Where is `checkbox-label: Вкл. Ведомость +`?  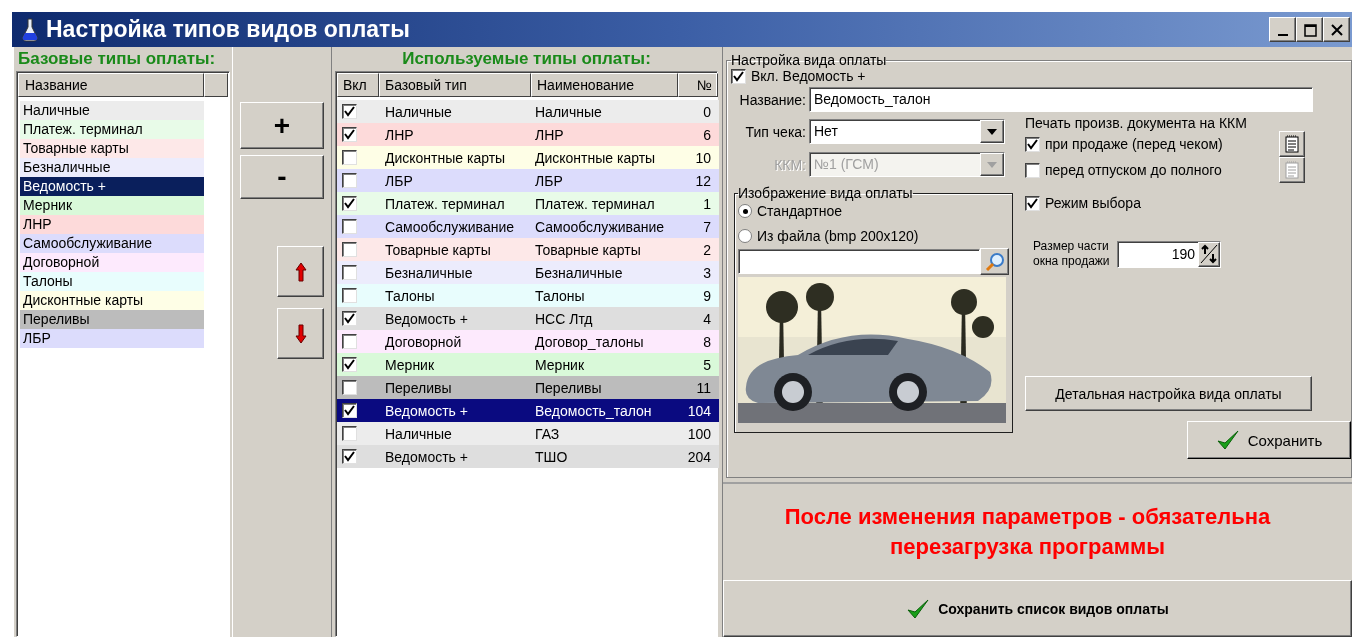
checkbox-label: Вкл. Ведомость + is located at coordinates (808, 76).